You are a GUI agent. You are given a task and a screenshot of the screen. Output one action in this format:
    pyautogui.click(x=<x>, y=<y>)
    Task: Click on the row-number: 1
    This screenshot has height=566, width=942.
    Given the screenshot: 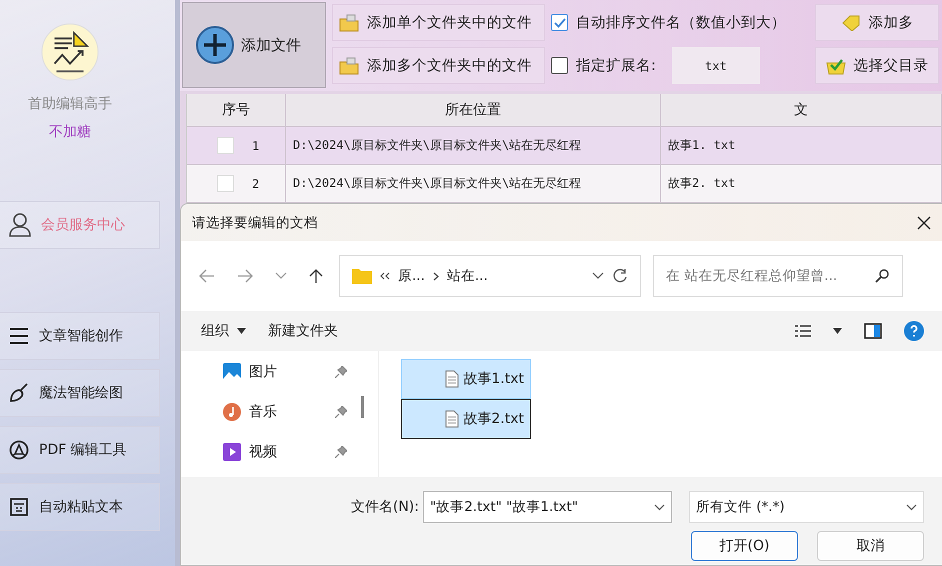 What is the action you would take?
    pyautogui.click(x=256, y=145)
    